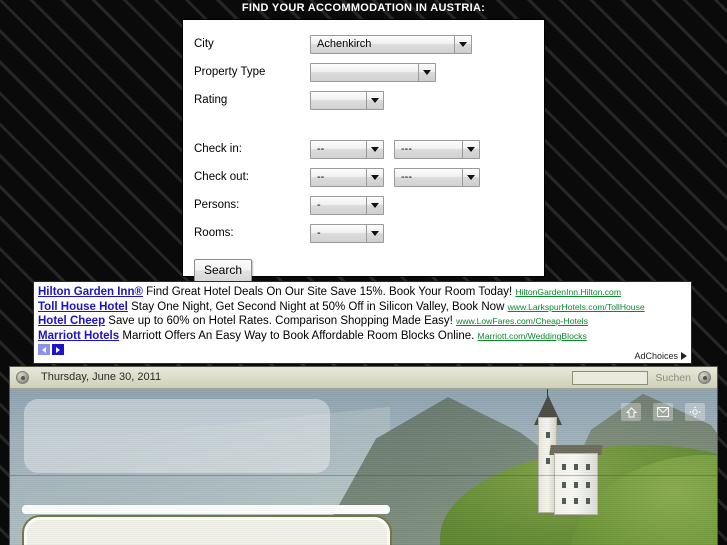  Describe the element at coordinates (610, 377) in the screenshot. I see `site-search-input` at that location.